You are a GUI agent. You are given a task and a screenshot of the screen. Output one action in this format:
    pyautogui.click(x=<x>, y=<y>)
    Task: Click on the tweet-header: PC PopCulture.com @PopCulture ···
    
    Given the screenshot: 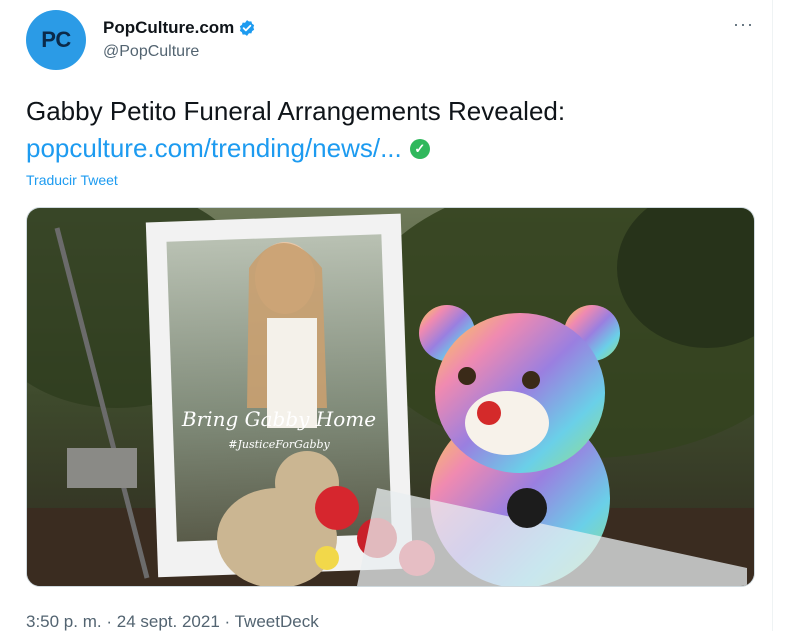 What is the action you would take?
    pyautogui.click(x=396, y=41)
    